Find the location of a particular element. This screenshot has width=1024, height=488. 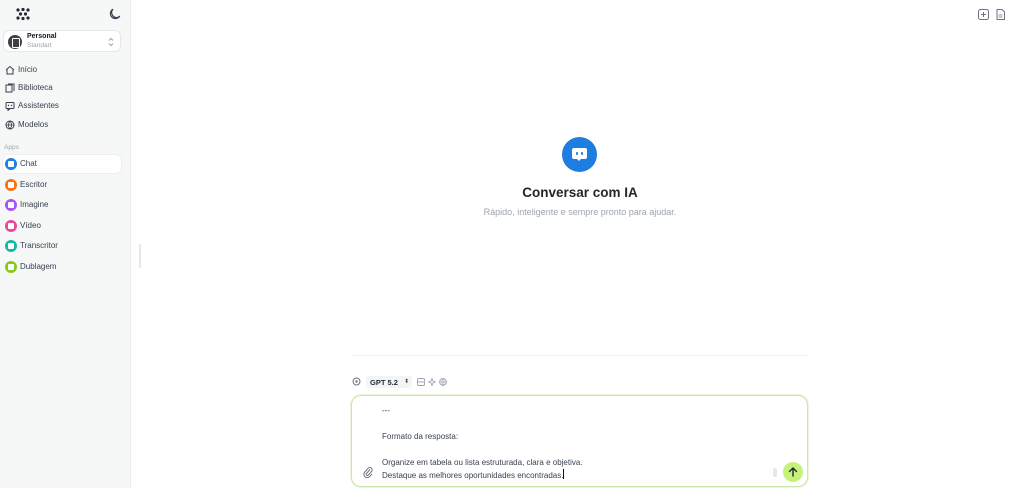

sidebar-resize-handle is located at coordinates (140, 256).